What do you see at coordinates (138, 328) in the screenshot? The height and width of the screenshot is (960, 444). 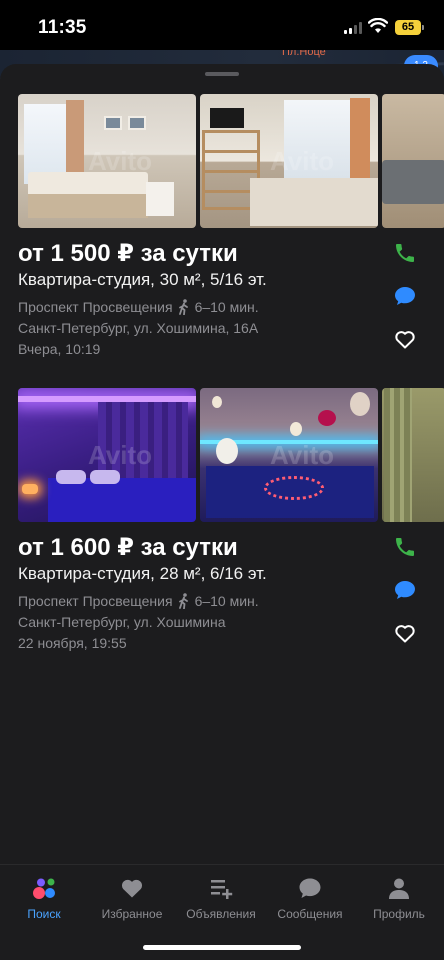 I see `listing-address: Санкт-Петербург, ул. Хошимина, 16А` at bounding box center [138, 328].